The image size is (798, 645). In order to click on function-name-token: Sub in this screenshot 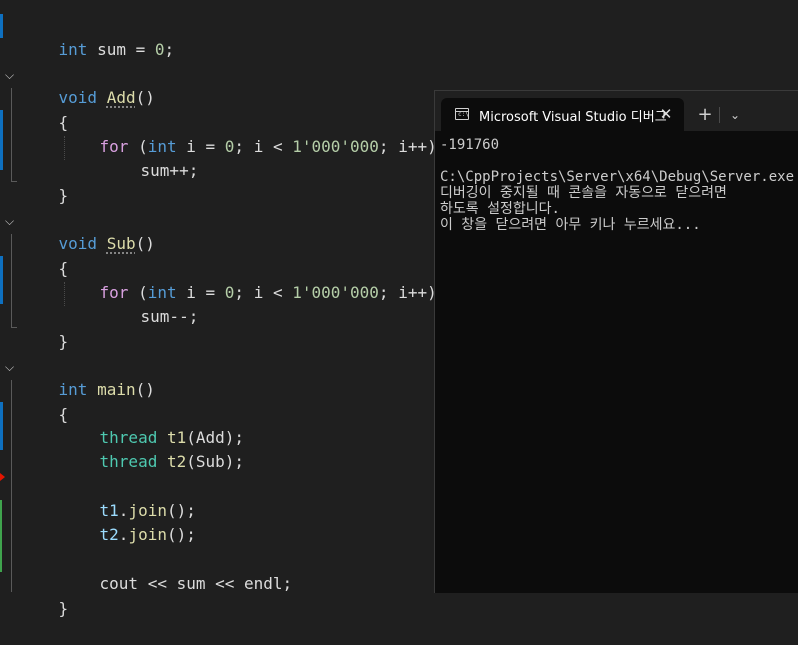, I will do `click(121, 243)`.